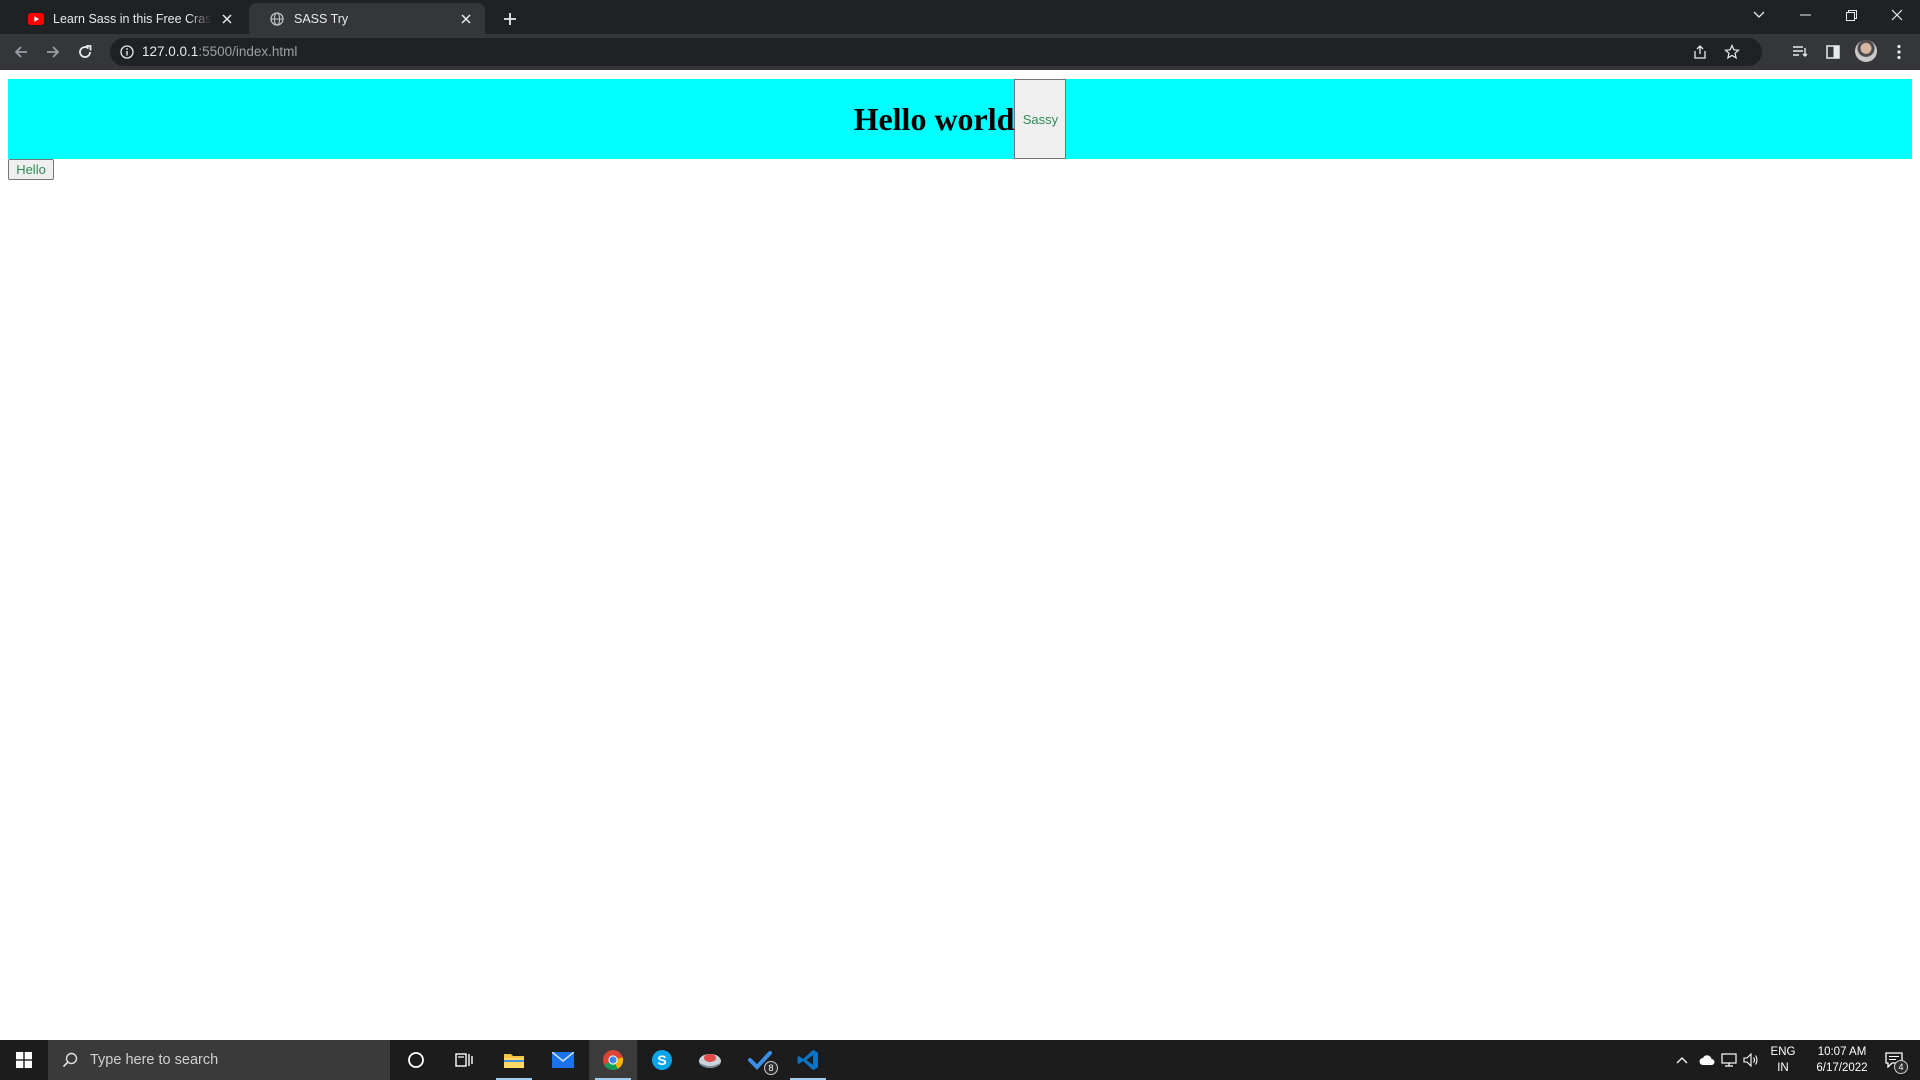 The height and width of the screenshot is (1080, 1920). I want to click on tab-title: Learn Sass in this Free Crash Course, so click(132, 18).